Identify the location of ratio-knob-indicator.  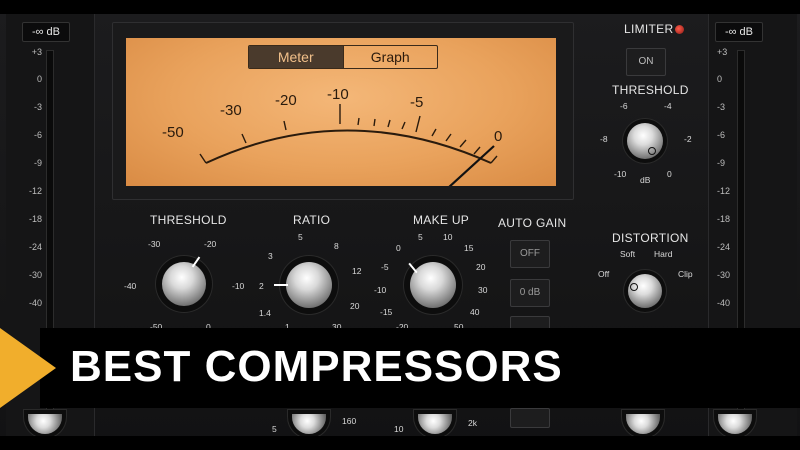
(281, 285).